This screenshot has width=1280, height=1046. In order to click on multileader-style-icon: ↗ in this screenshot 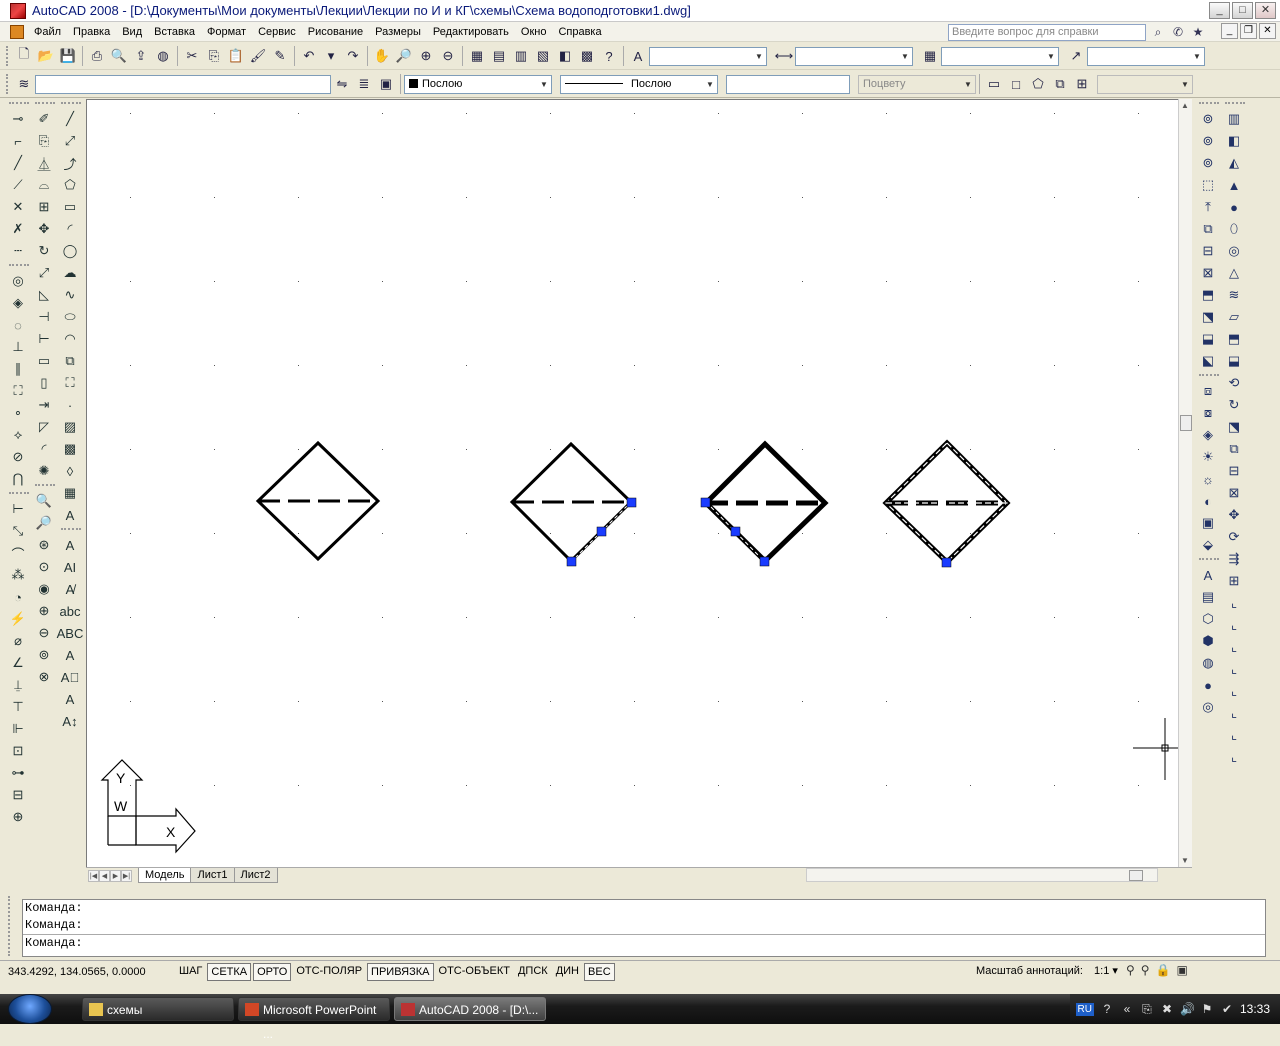, I will do `click(1076, 56)`.